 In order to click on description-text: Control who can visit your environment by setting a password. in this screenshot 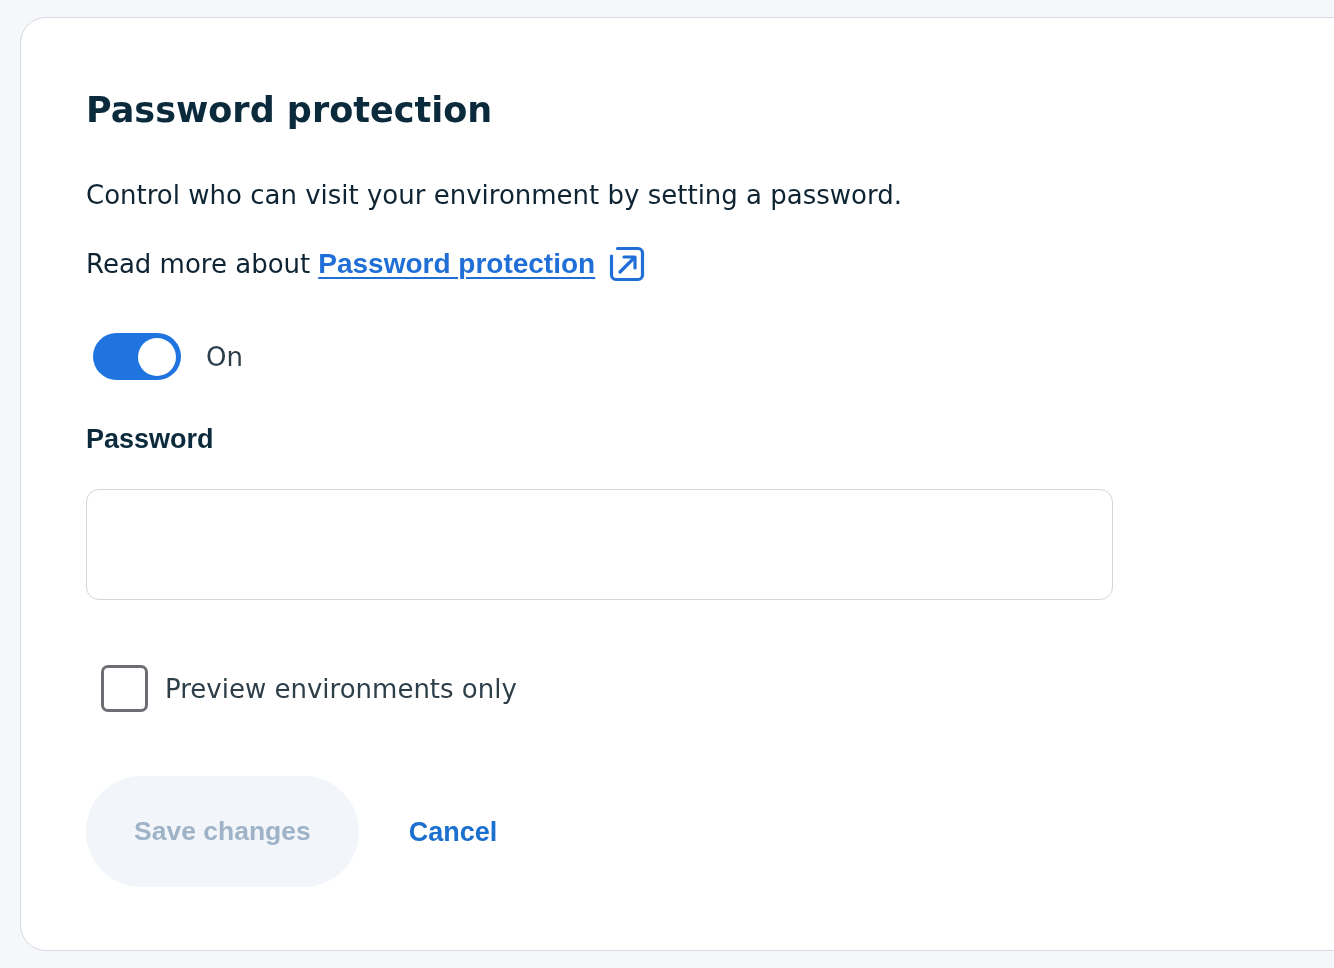, I will do `click(494, 195)`.